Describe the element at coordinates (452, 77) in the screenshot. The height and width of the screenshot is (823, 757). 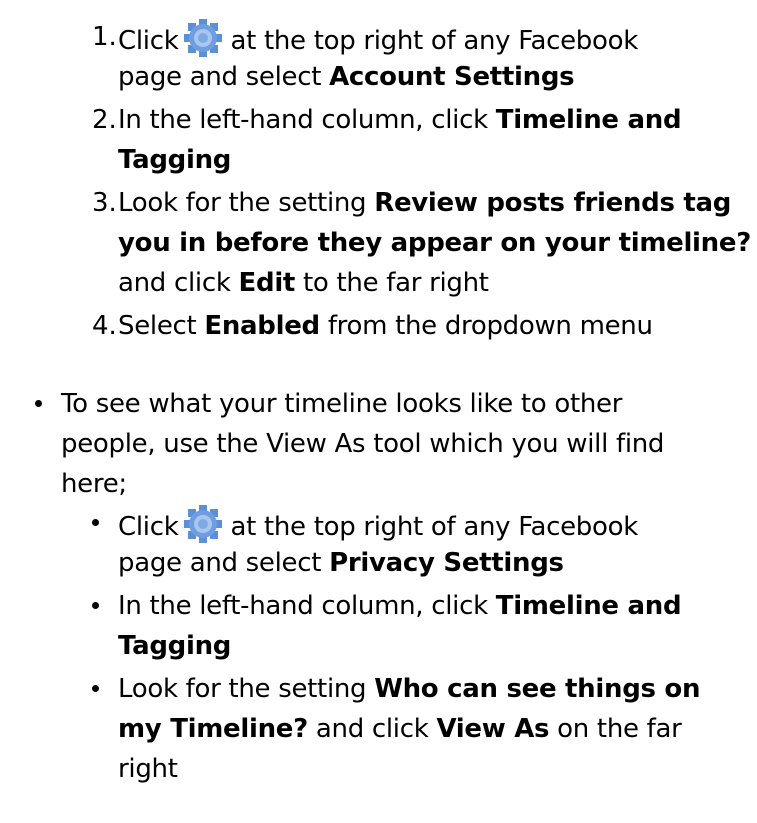
I see `step-bold-text: Account Settings` at that location.